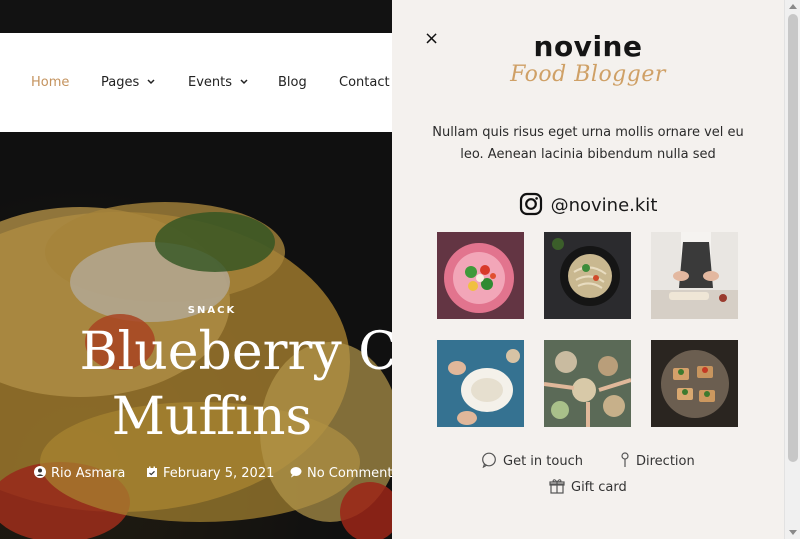 The height and width of the screenshot is (539, 800). What do you see at coordinates (152, 471) in the screenshot?
I see `calendar-icon` at bounding box center [152, 471].